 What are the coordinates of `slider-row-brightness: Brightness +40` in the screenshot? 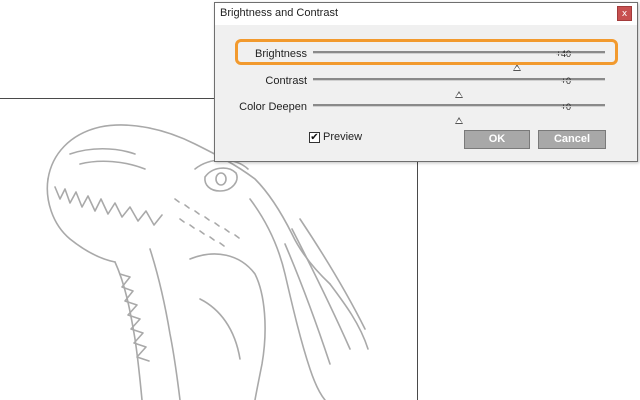 It's located at (426, 56).